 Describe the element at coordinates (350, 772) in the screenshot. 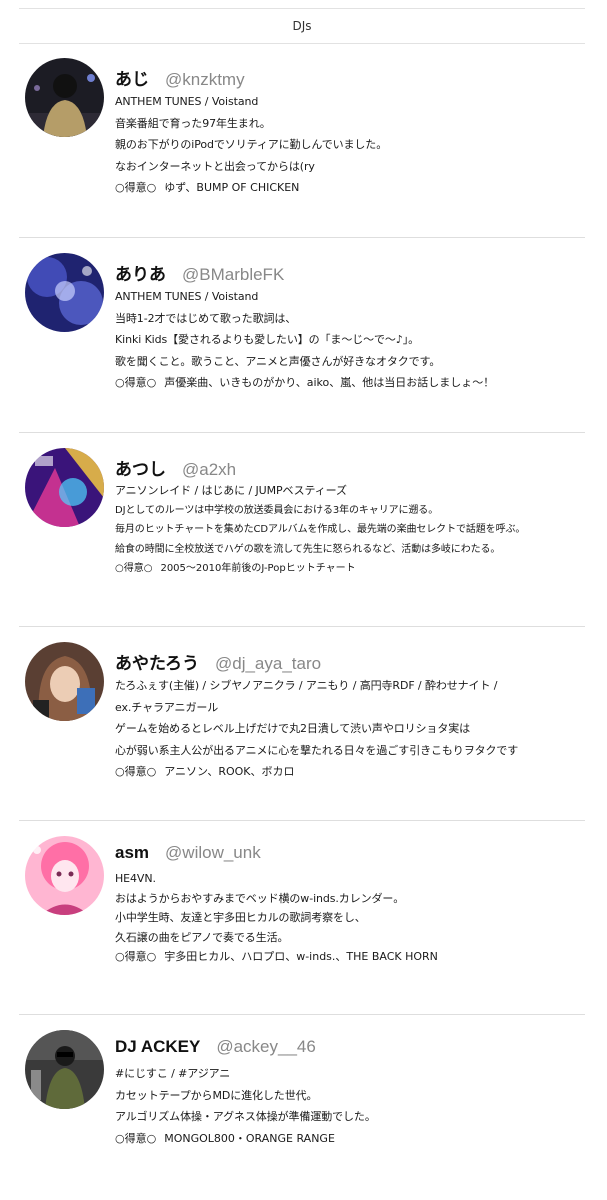

I see `specialty-line: ○得意○ アニソン、ROOK、ボカロ` at that location.